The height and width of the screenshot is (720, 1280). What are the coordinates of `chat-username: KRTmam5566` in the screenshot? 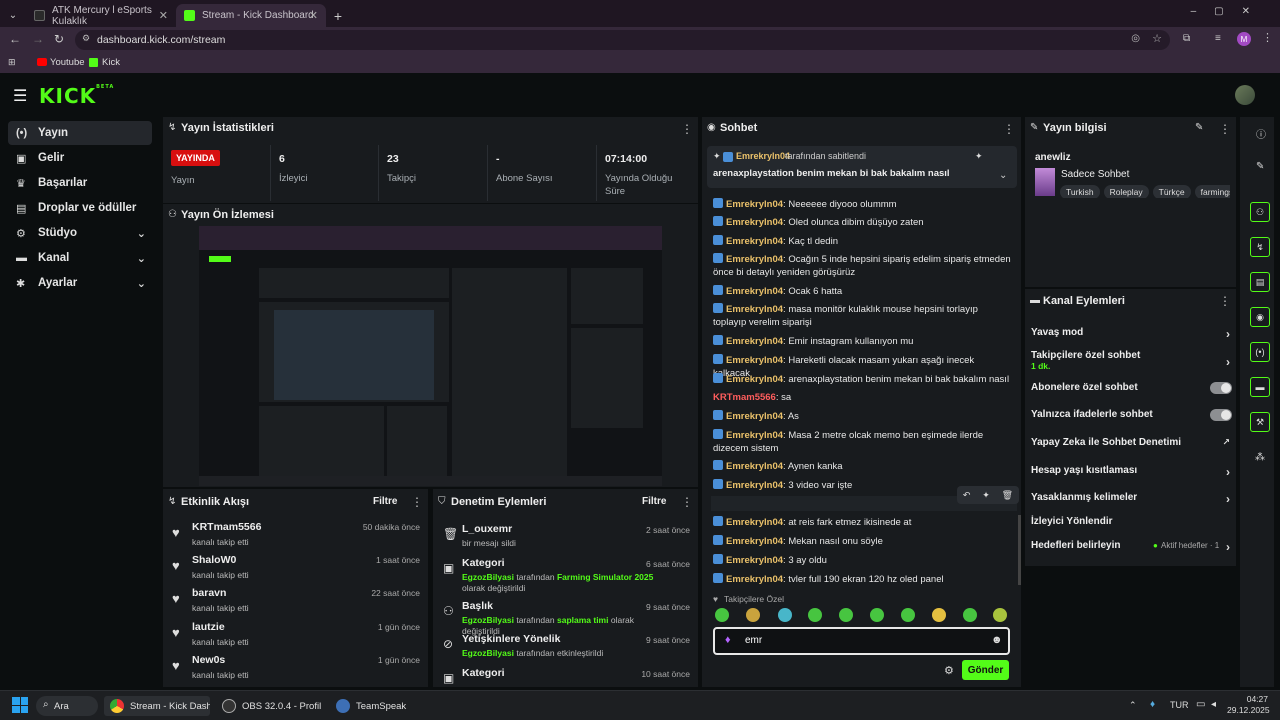 It's located at (744, 397).